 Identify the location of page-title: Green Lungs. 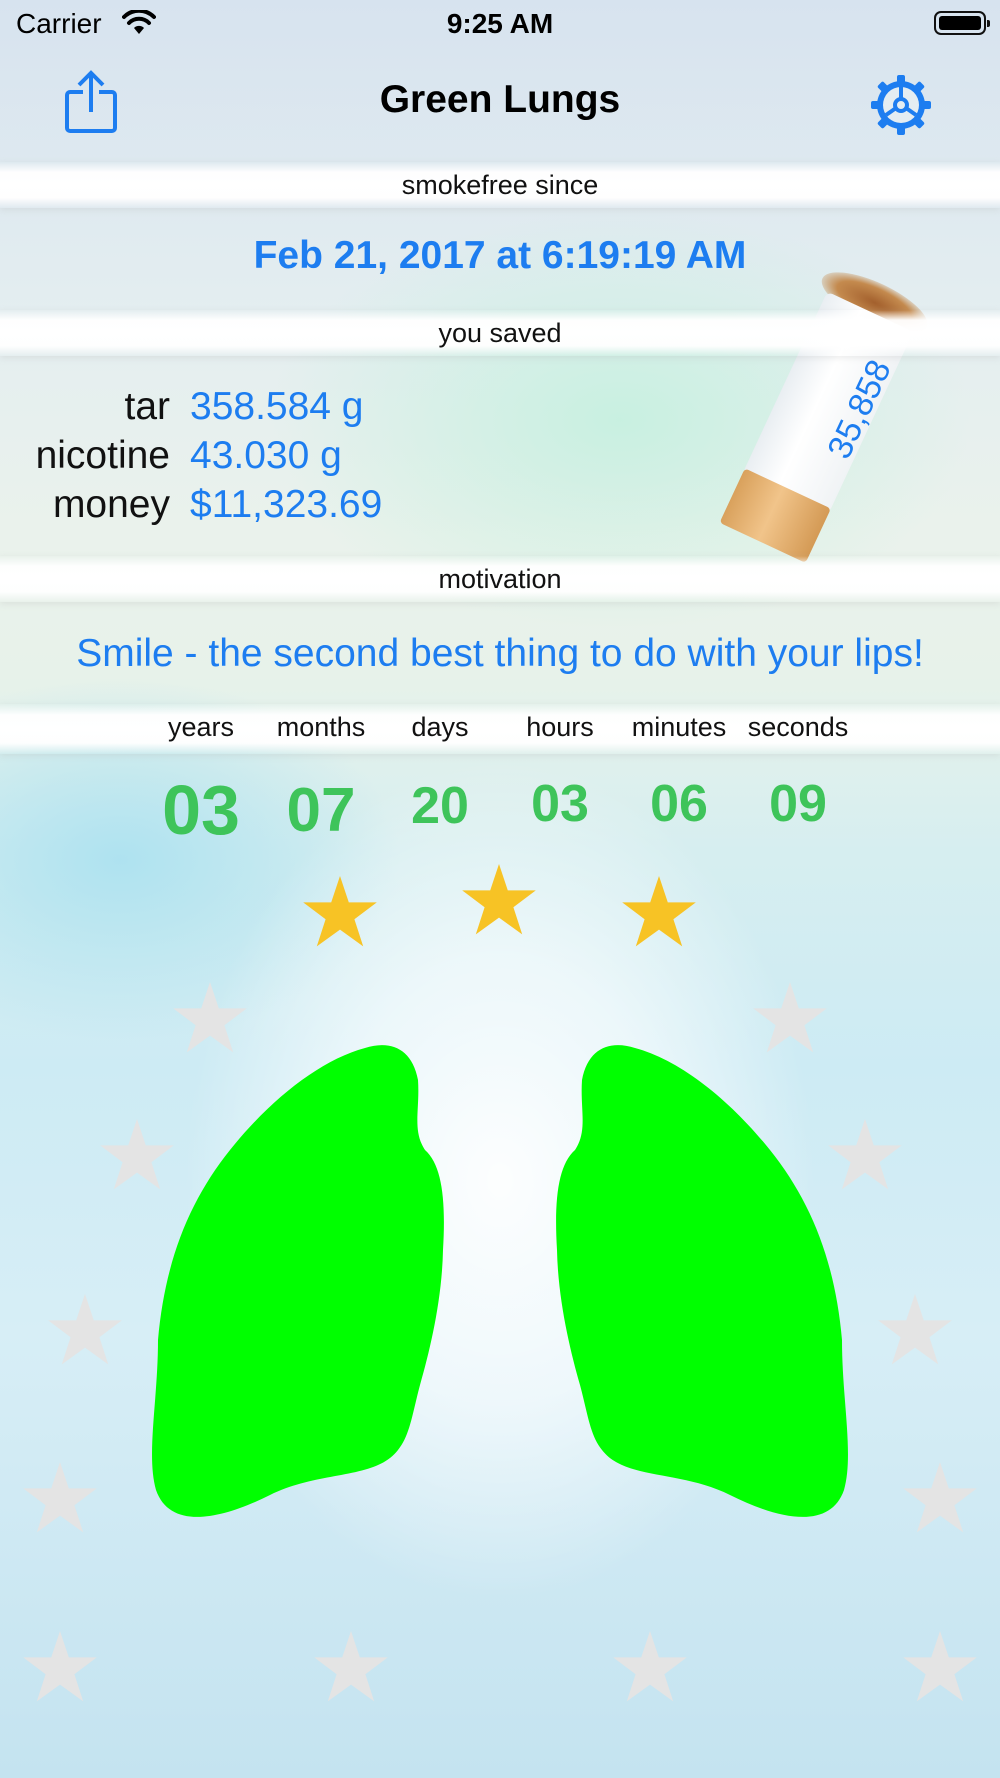
(500, 99).